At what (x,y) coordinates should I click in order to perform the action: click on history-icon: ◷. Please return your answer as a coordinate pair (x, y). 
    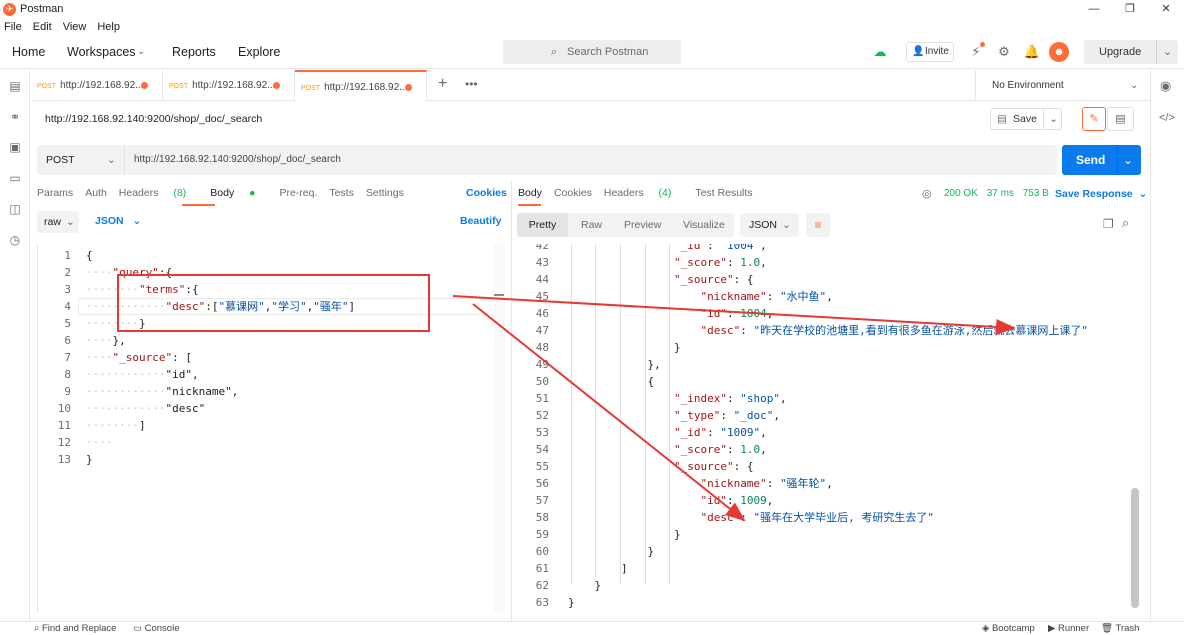
    Looking at the image, I should click on (15, 240).